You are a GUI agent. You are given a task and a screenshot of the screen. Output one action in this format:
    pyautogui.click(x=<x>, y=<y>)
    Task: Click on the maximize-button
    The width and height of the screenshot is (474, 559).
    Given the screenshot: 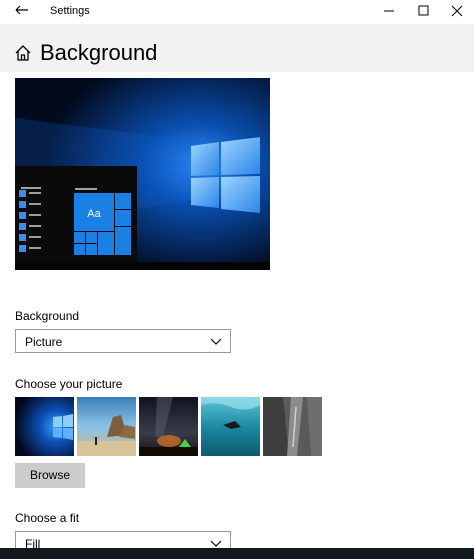 What is the action you would take?
    pyautogui.click(x=423, y=12)
    